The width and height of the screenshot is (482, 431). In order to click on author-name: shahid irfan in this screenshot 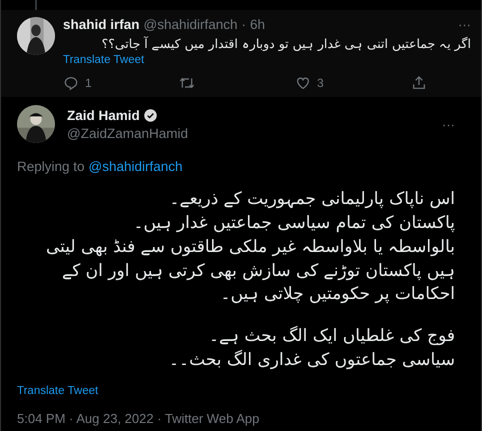, I will do `click(101, 24)`.